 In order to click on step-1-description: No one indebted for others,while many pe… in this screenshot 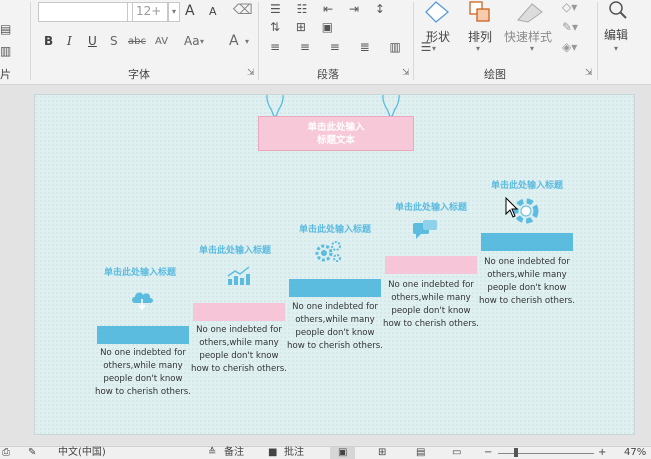, I will do `click(143, 373)`.